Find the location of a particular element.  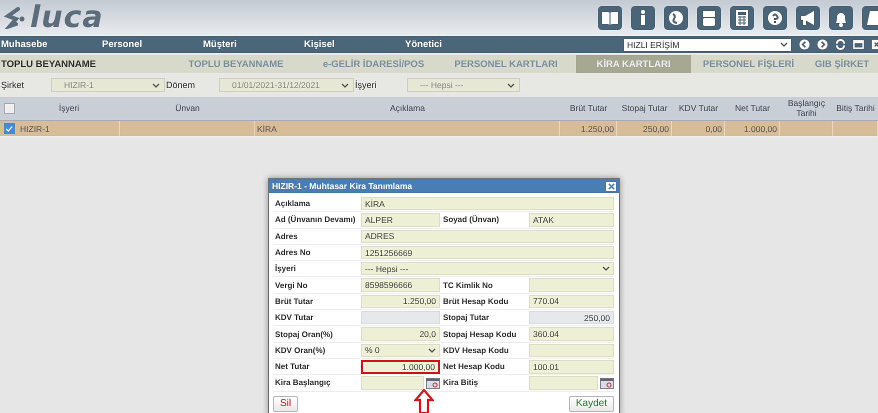

field-label: Vergi No is located at coordinates (291, 286).